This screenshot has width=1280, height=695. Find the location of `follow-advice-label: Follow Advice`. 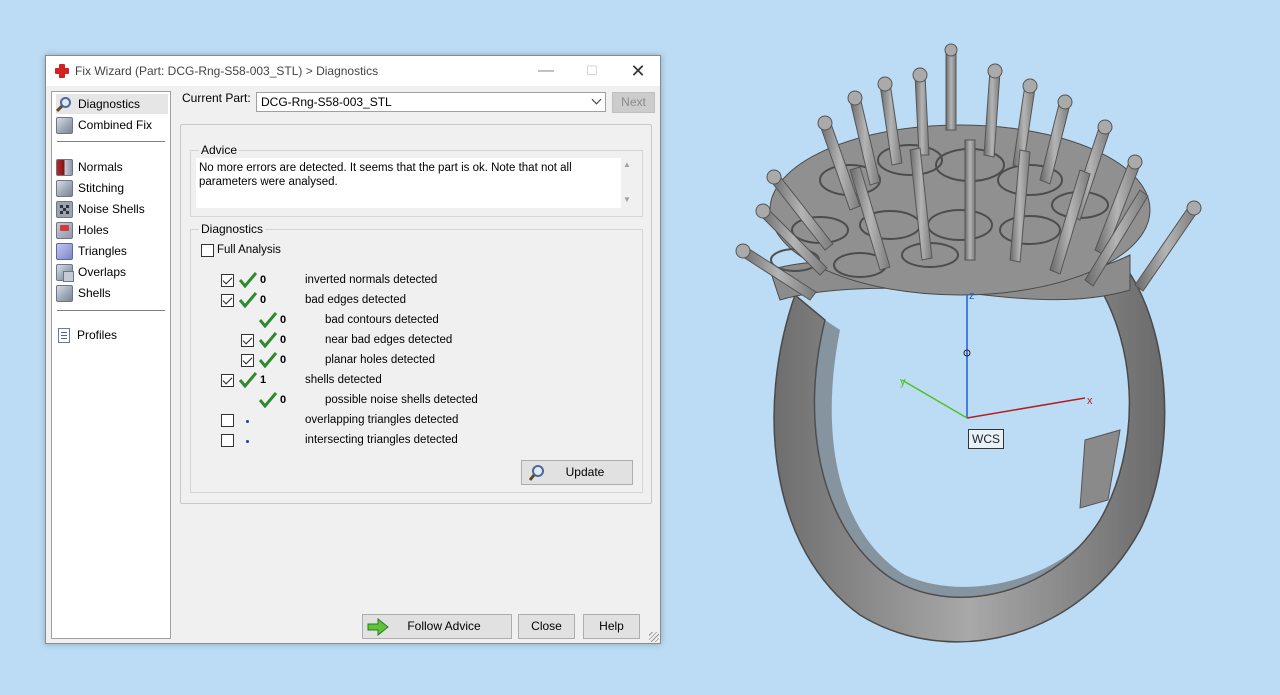

follow-advice-label: Follow Advice is located at coordinates (444, 626).